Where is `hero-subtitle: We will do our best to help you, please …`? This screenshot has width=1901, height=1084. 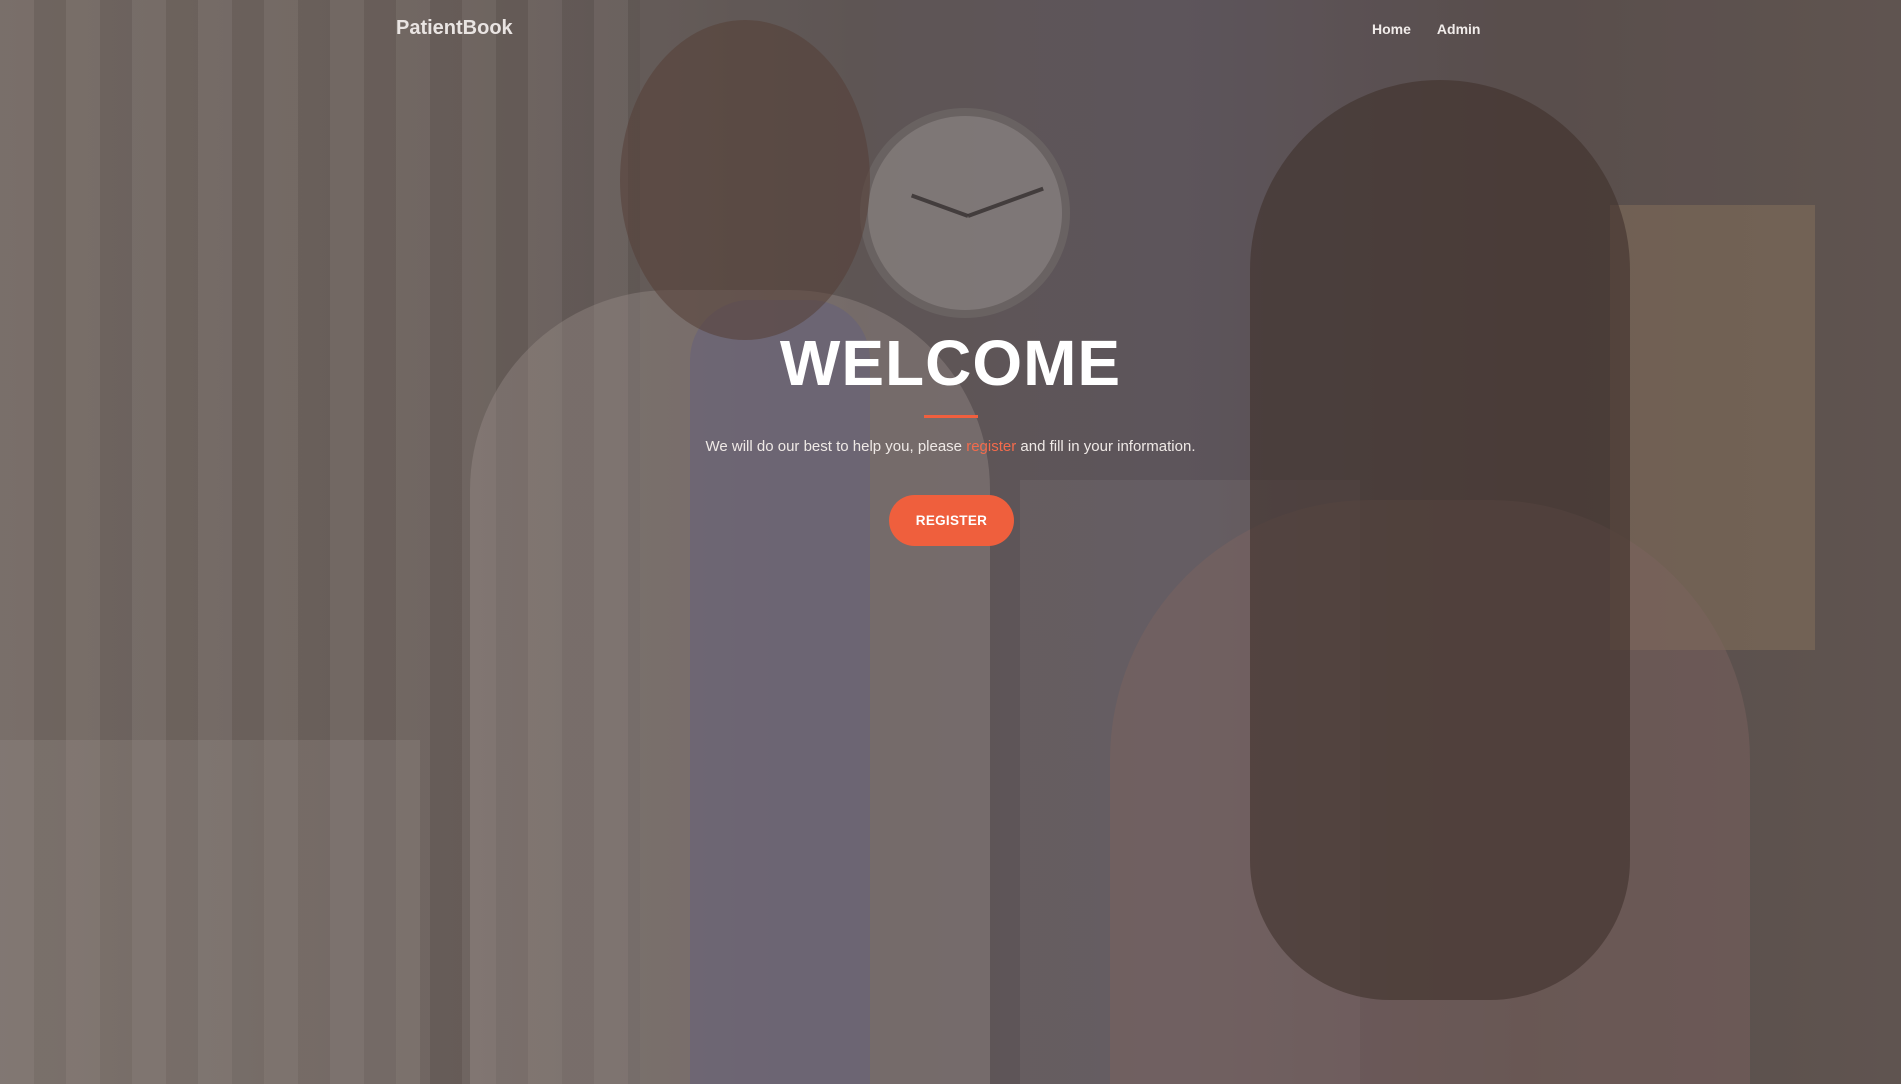 hero-subtitle: We will do our best to help you, please … is located at coordinates (950, 446).